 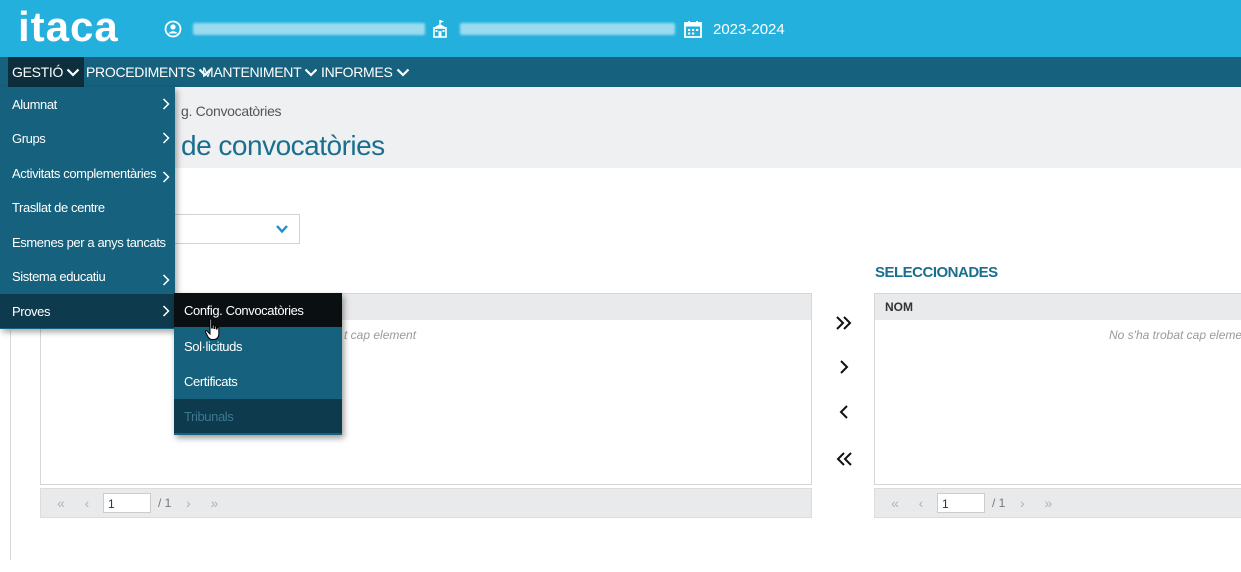 I want to click on school-icon, so click(x=440, y=29).